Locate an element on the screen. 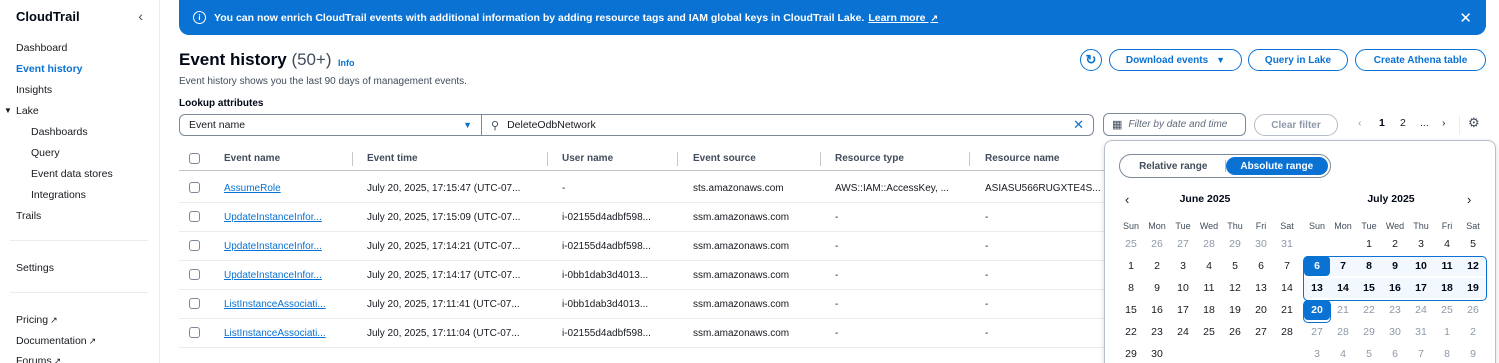  calendar-day: 28 is located at coordinates (1209, 244).